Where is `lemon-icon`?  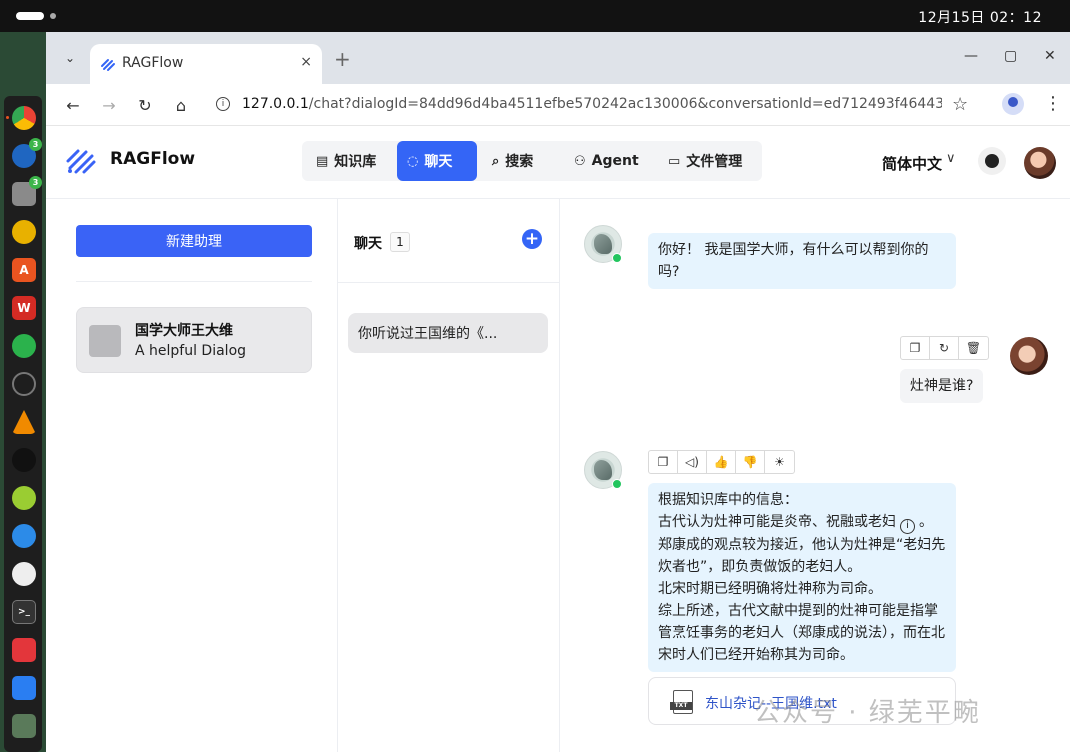
lemon-icon is located at coordinates (24, 498).